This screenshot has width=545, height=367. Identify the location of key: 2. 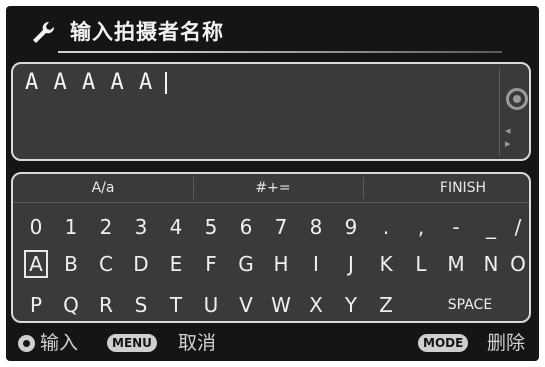
(106, 227).